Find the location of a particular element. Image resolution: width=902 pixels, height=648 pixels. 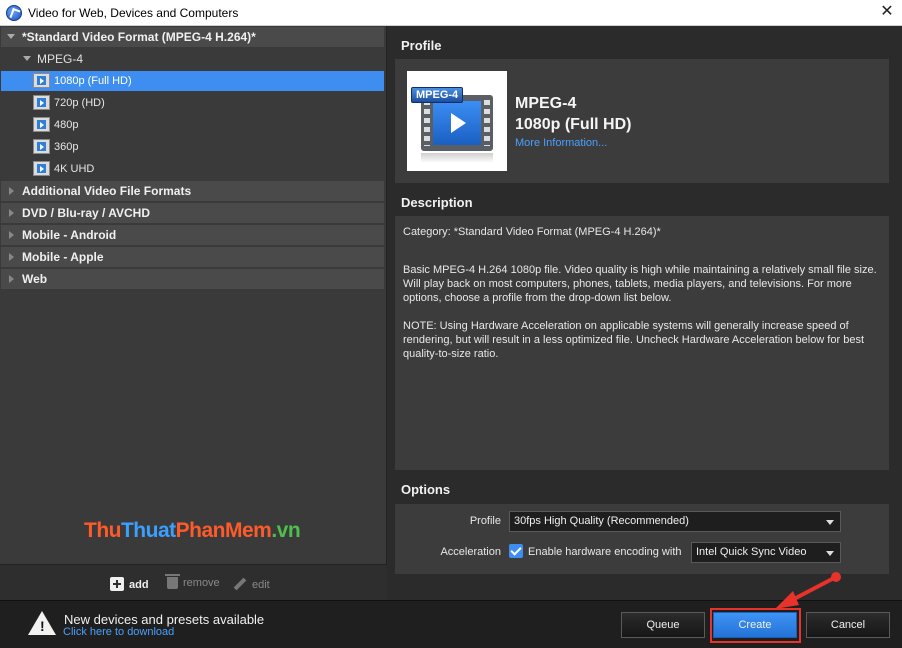

category-label: Additional Video File Formats is located at coordinates (107, 191).